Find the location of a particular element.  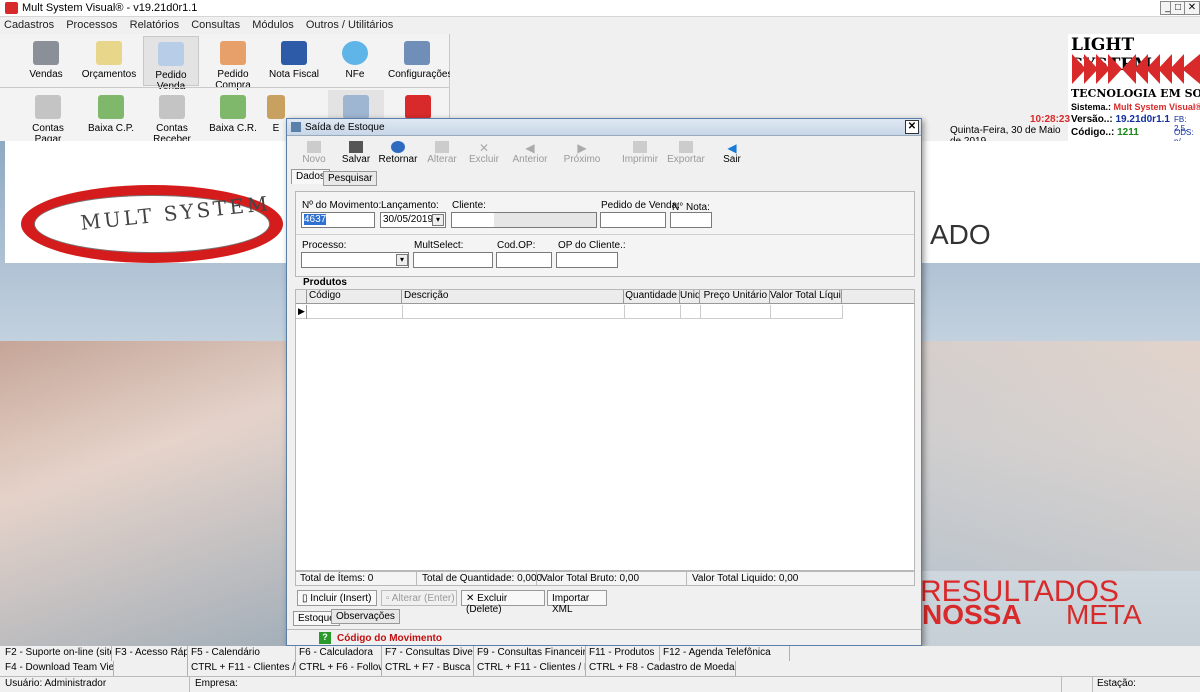

status-message: Código do Movimento is located at coordinates (389, 638).